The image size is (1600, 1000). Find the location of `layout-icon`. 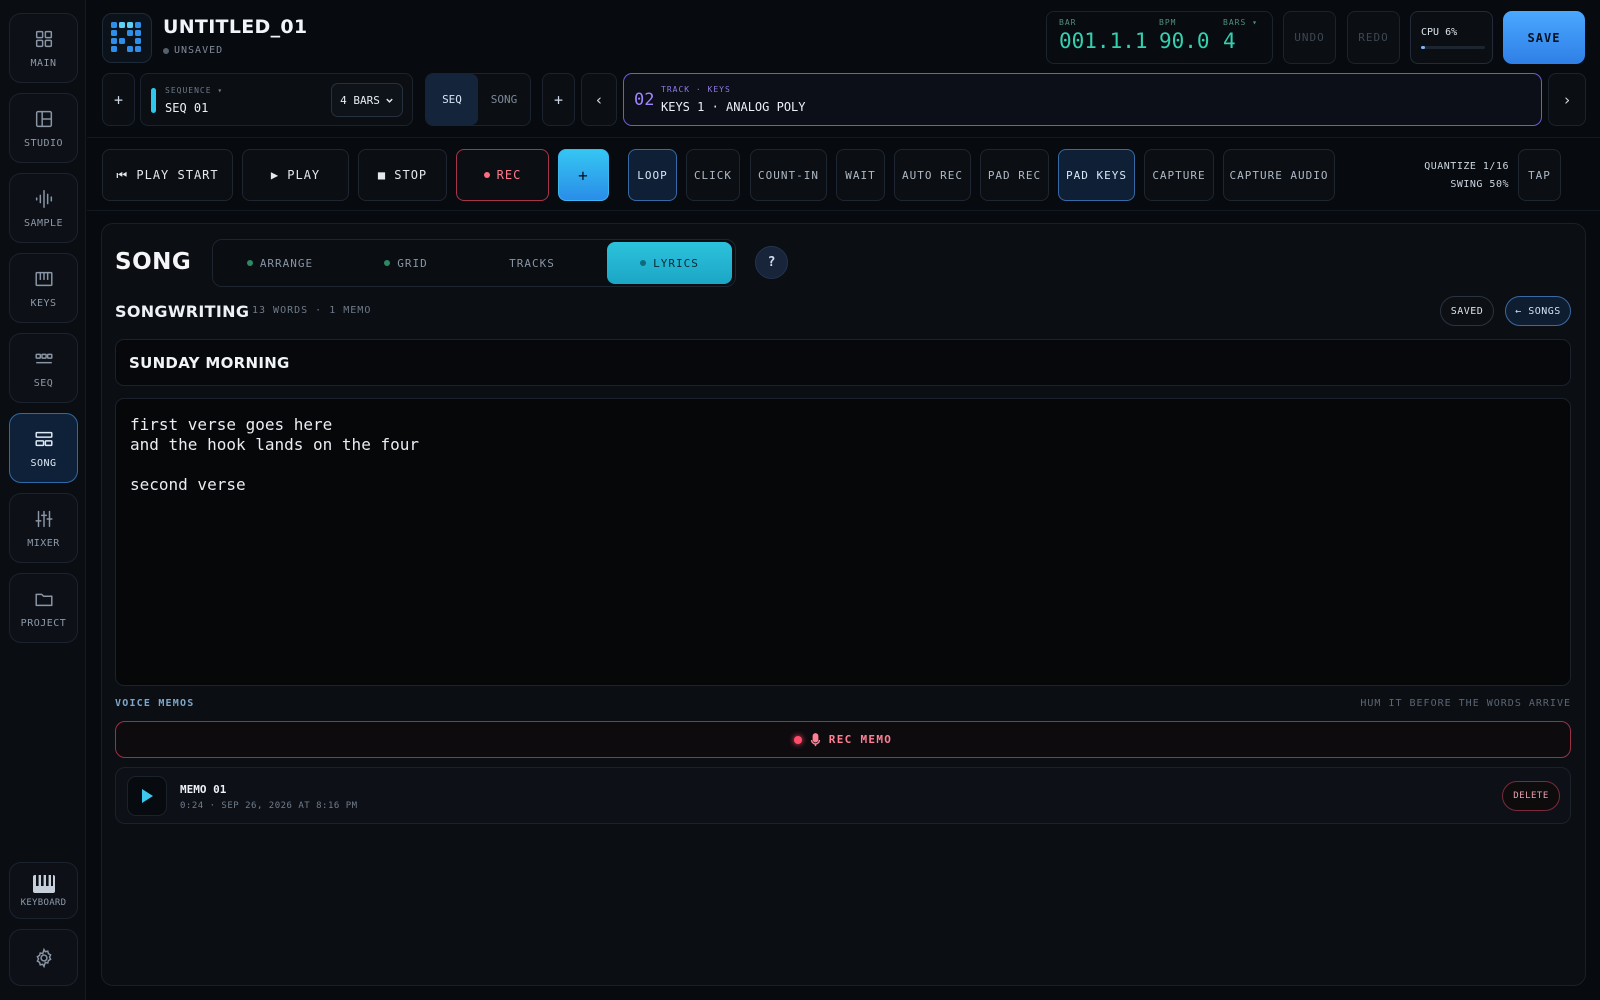

layout-icon is located at coordinates (43, 118).